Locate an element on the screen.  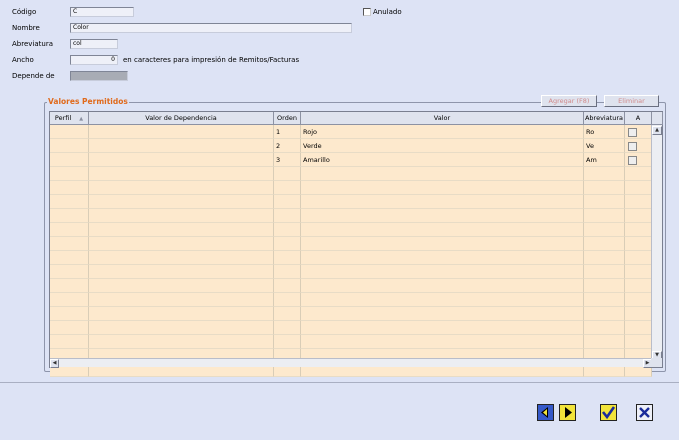
col-valor: Valor is located at coordinates (442, 118).